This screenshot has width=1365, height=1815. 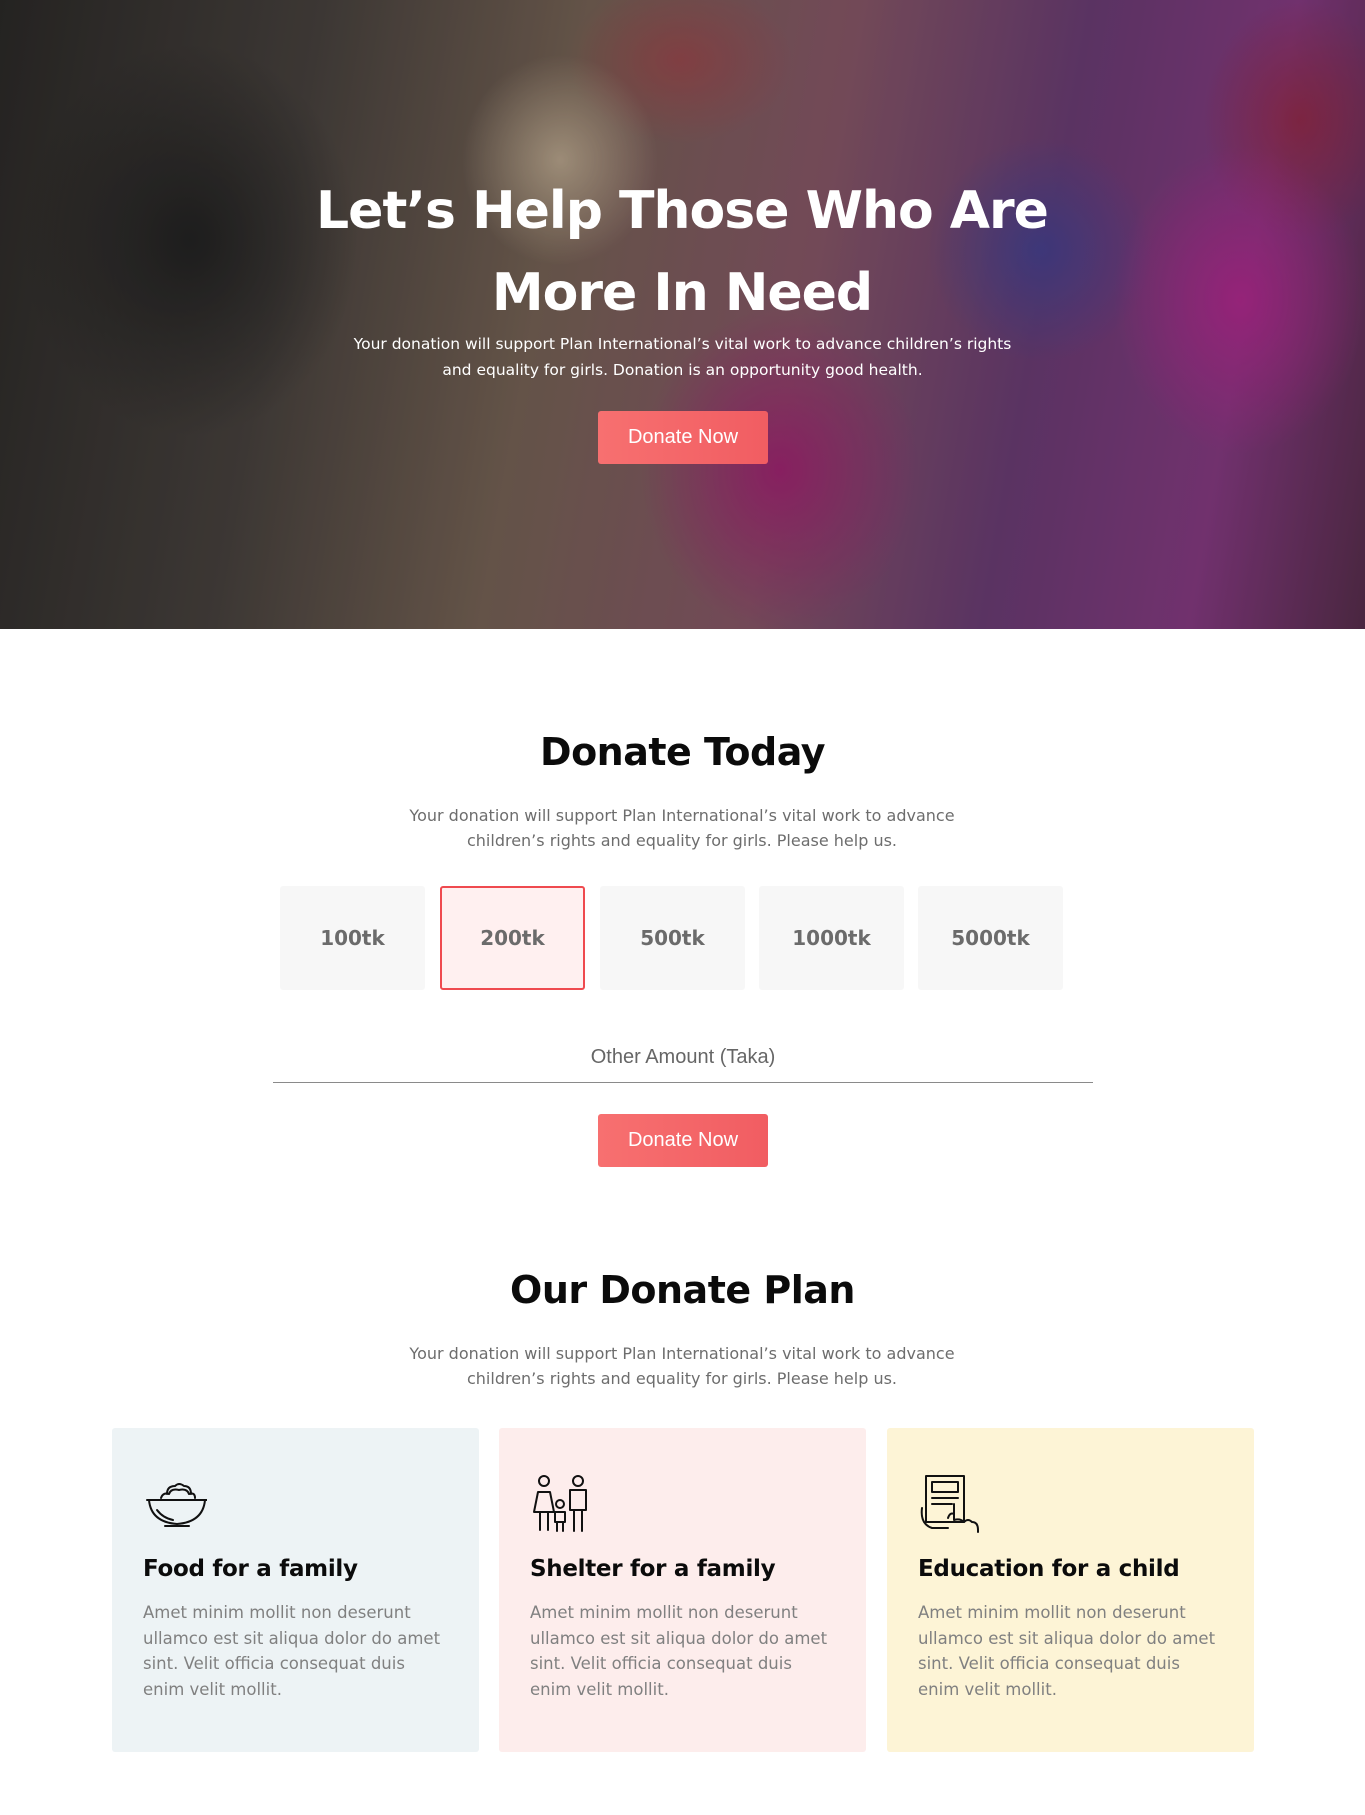 I want to click on donate-today-title: Donate Today, so click(x=682, y=752).